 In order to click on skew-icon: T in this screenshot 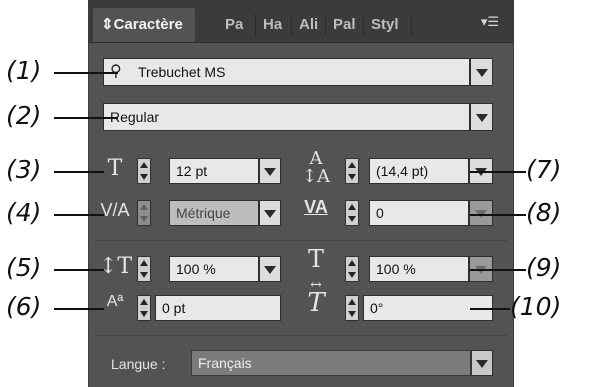, I will do `click(316, 303)`.